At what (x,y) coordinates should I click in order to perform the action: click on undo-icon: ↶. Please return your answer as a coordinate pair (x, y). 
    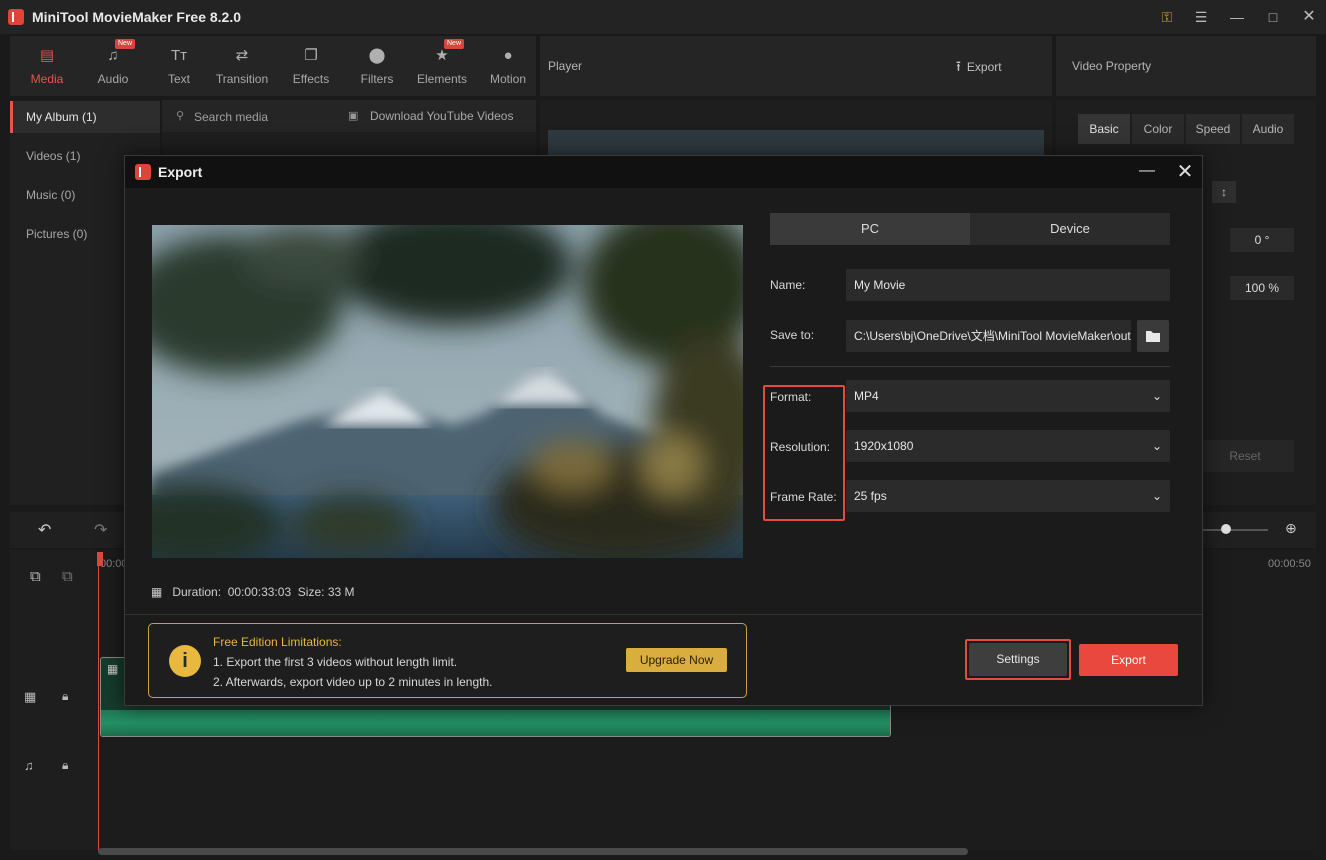
    Looking at the image, I should click on (44, 530).